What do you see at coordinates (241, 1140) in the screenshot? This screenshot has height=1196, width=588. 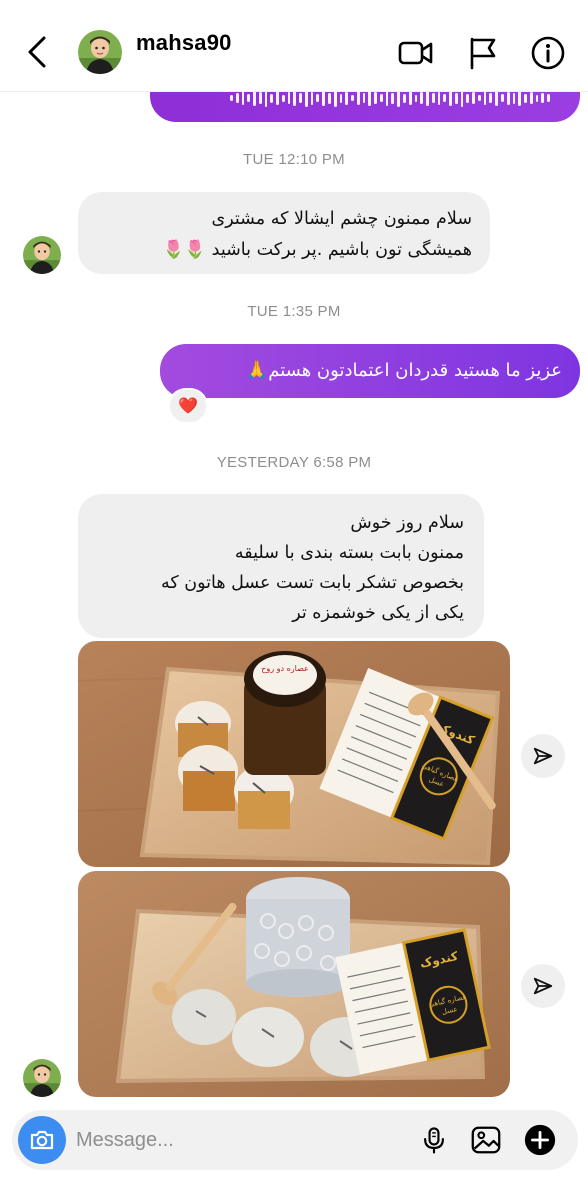 I see `message-input` at bounding box center [241, 1140].